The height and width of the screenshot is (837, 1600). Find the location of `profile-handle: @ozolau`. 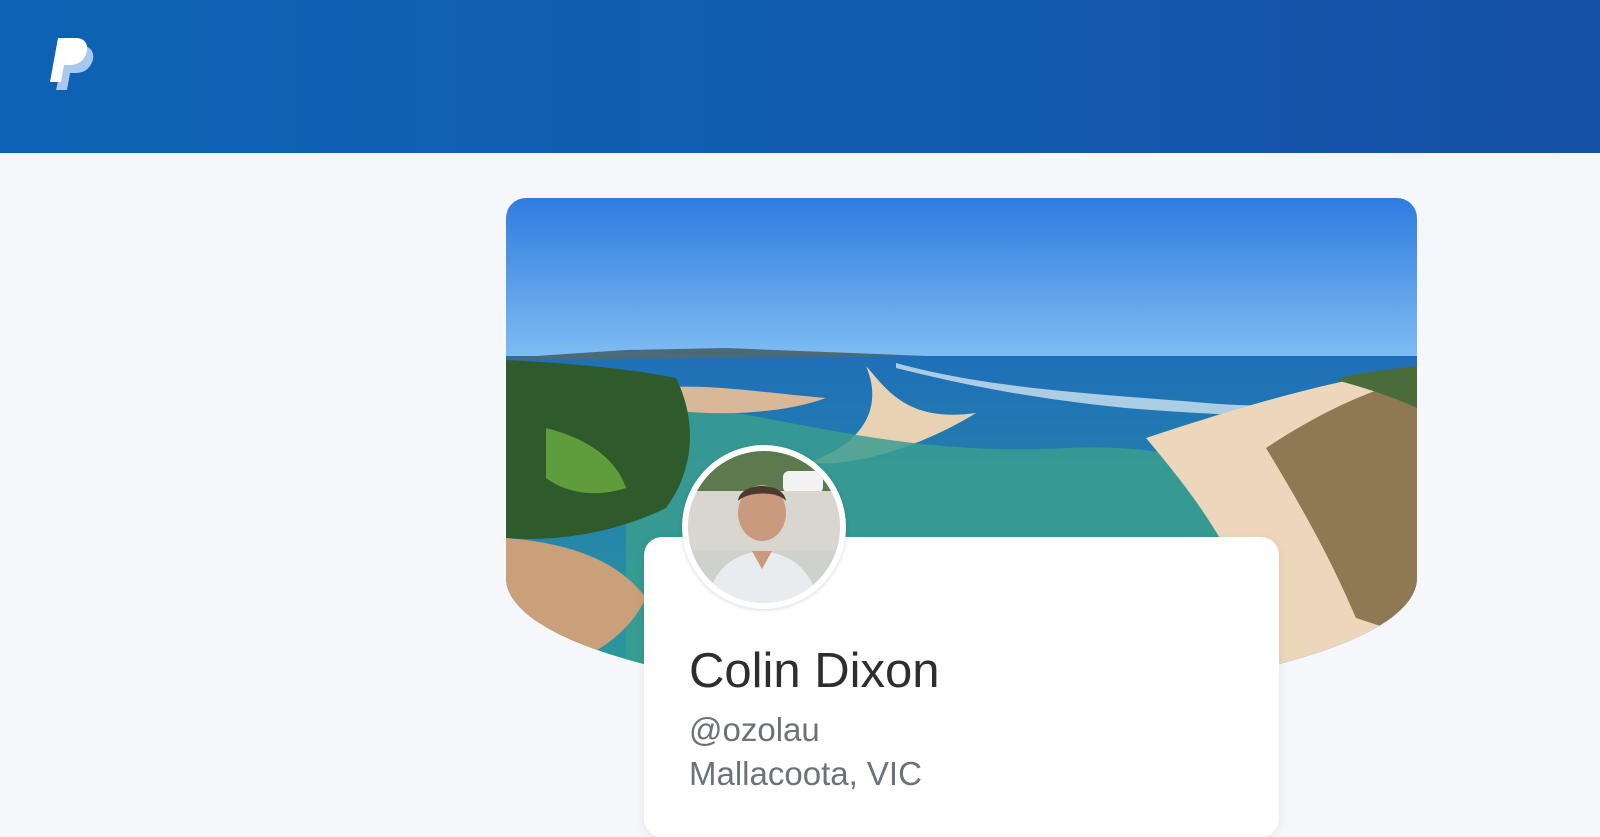

profile-handle: @ozolau is located at coordinates (754, 729).